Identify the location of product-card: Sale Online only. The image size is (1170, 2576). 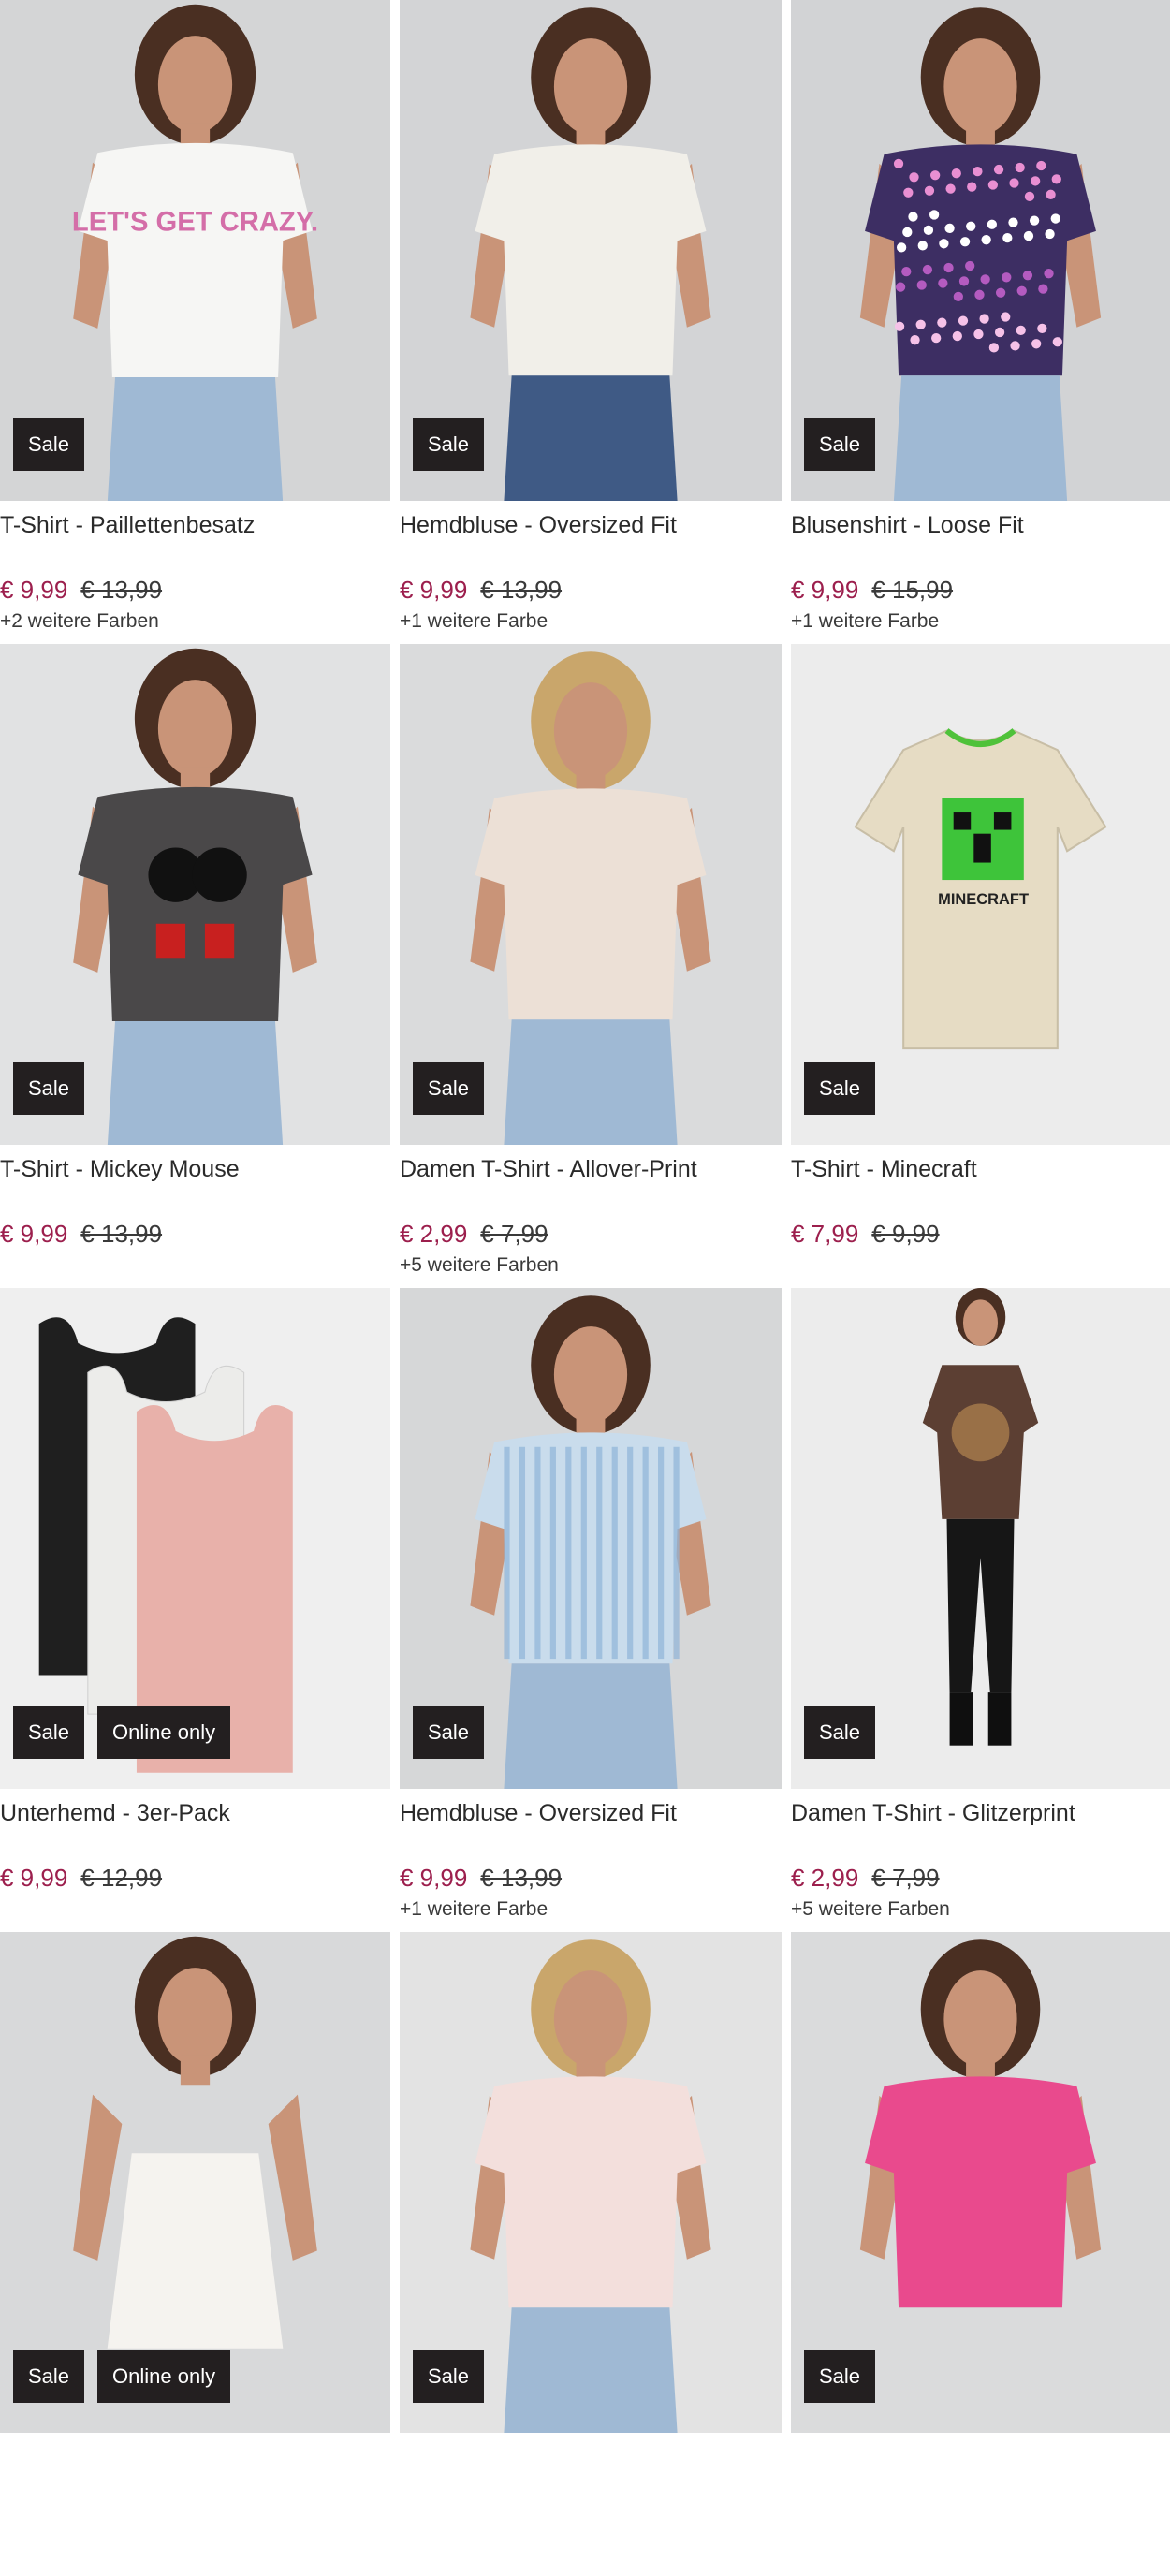
(195, 2254).